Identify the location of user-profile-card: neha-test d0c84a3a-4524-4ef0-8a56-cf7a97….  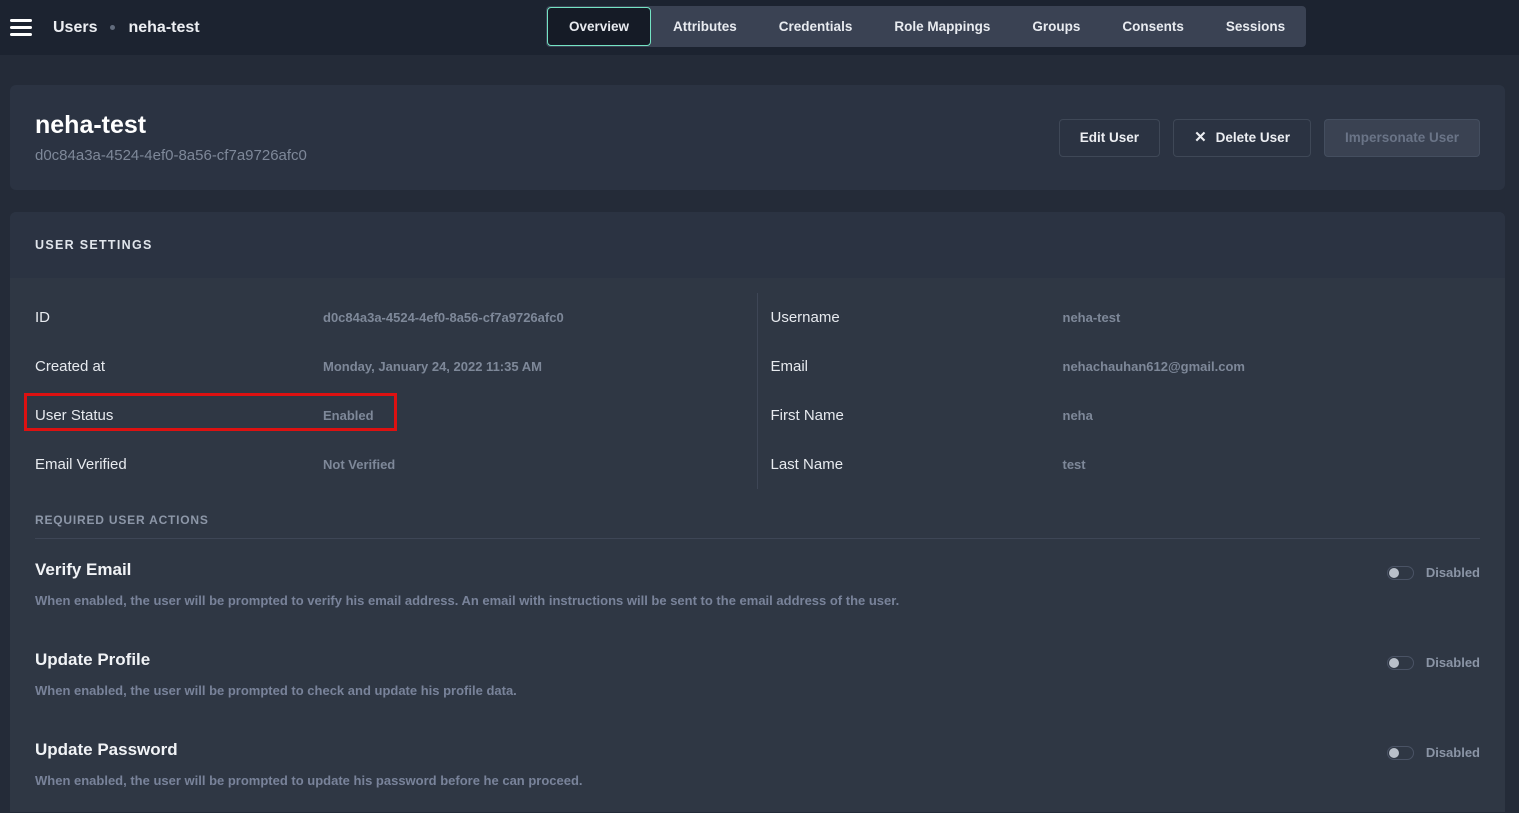
(757, 137).